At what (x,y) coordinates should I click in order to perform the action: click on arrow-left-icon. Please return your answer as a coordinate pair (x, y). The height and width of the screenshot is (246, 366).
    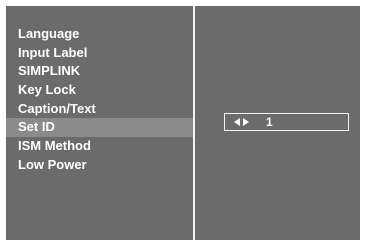
    Looking at the image, I should click on (237, 122).